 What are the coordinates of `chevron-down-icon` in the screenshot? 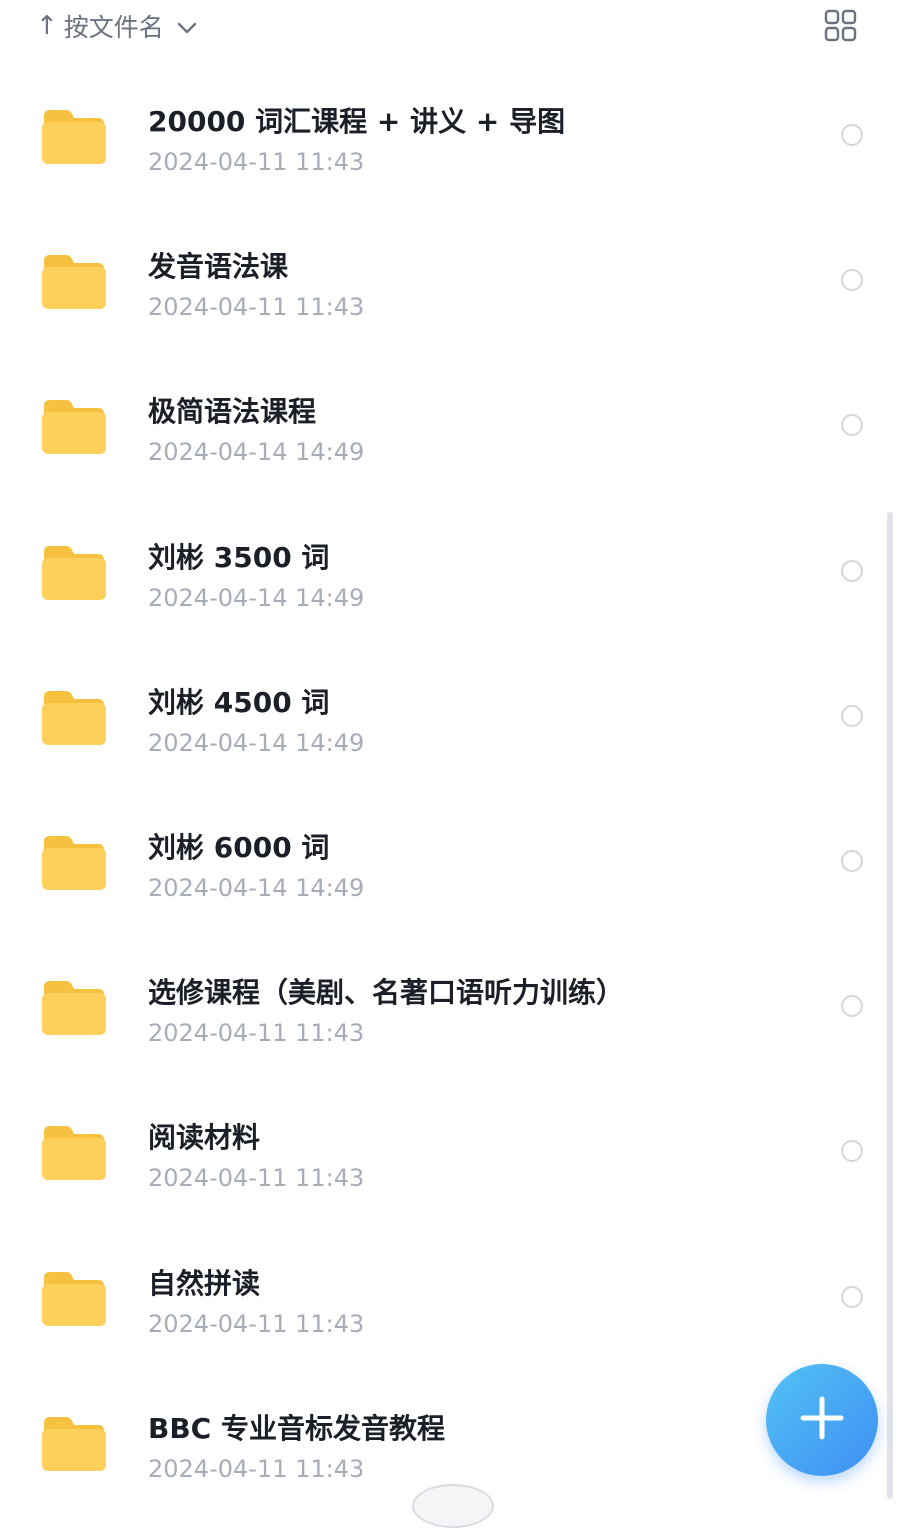 It's located at (187, 26).